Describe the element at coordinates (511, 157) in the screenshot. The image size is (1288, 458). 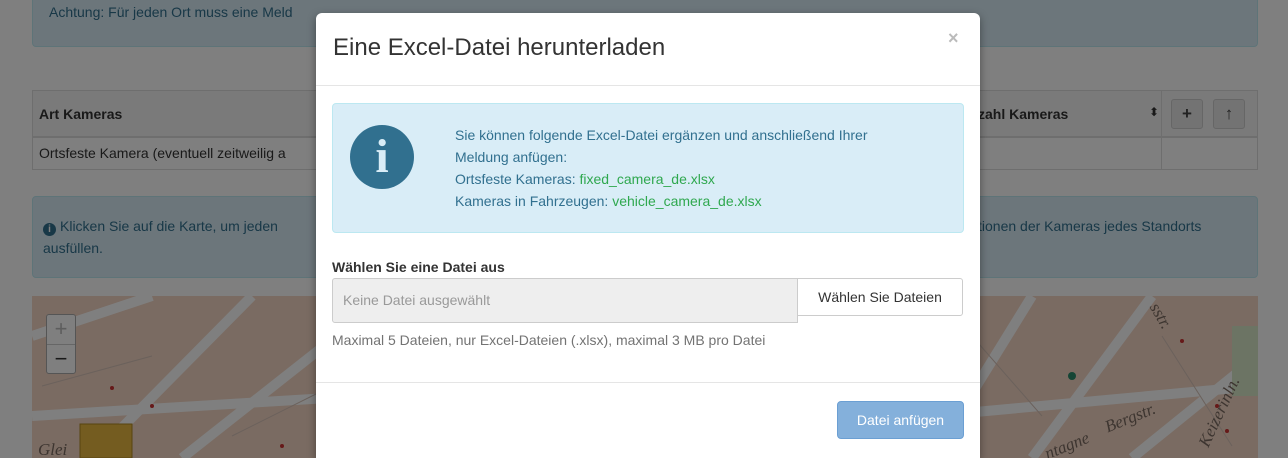
I see `info-line-2: Meldung anfügen:` at that location.